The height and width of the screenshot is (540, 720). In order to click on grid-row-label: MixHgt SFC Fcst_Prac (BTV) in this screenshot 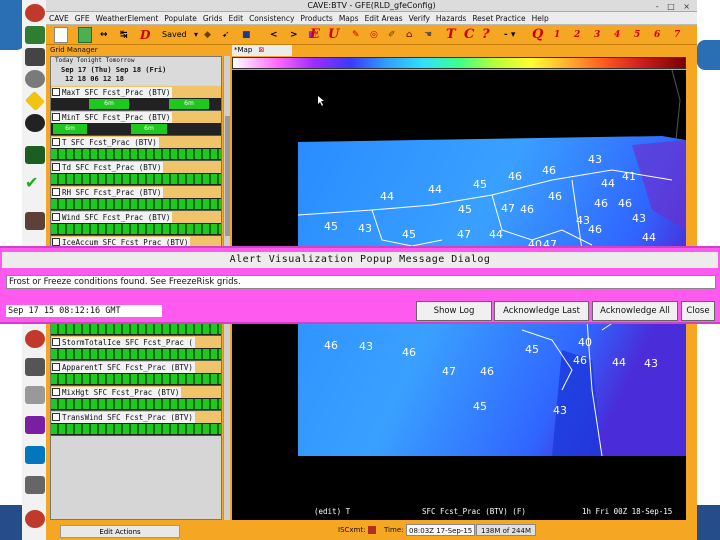, I will do `click(117, 392)`.